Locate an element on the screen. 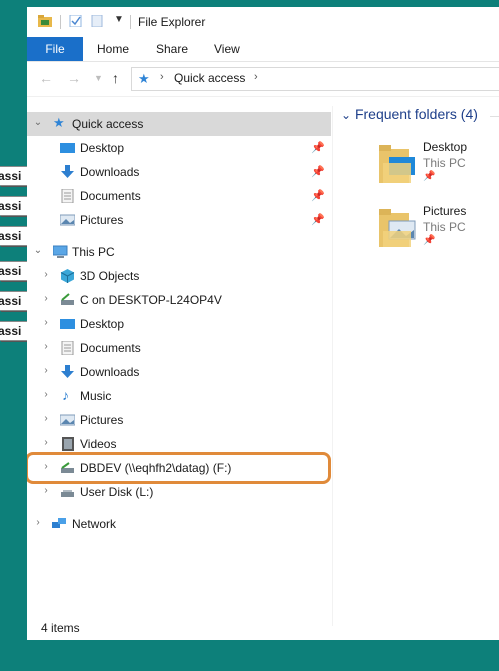 The height and width of the screenshot is (671, 499). nav-item-music: › ♪ Music is located at coordinates (179, 396).